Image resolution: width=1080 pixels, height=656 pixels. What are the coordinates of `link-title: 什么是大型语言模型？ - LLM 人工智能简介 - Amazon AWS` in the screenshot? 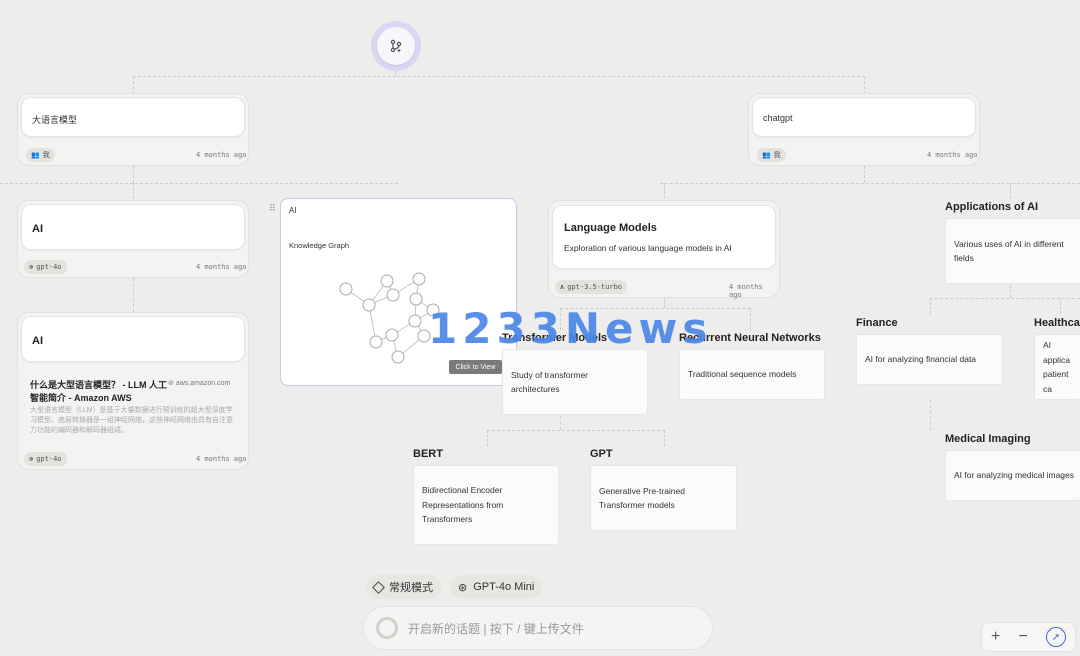 It's located at (99, 392).